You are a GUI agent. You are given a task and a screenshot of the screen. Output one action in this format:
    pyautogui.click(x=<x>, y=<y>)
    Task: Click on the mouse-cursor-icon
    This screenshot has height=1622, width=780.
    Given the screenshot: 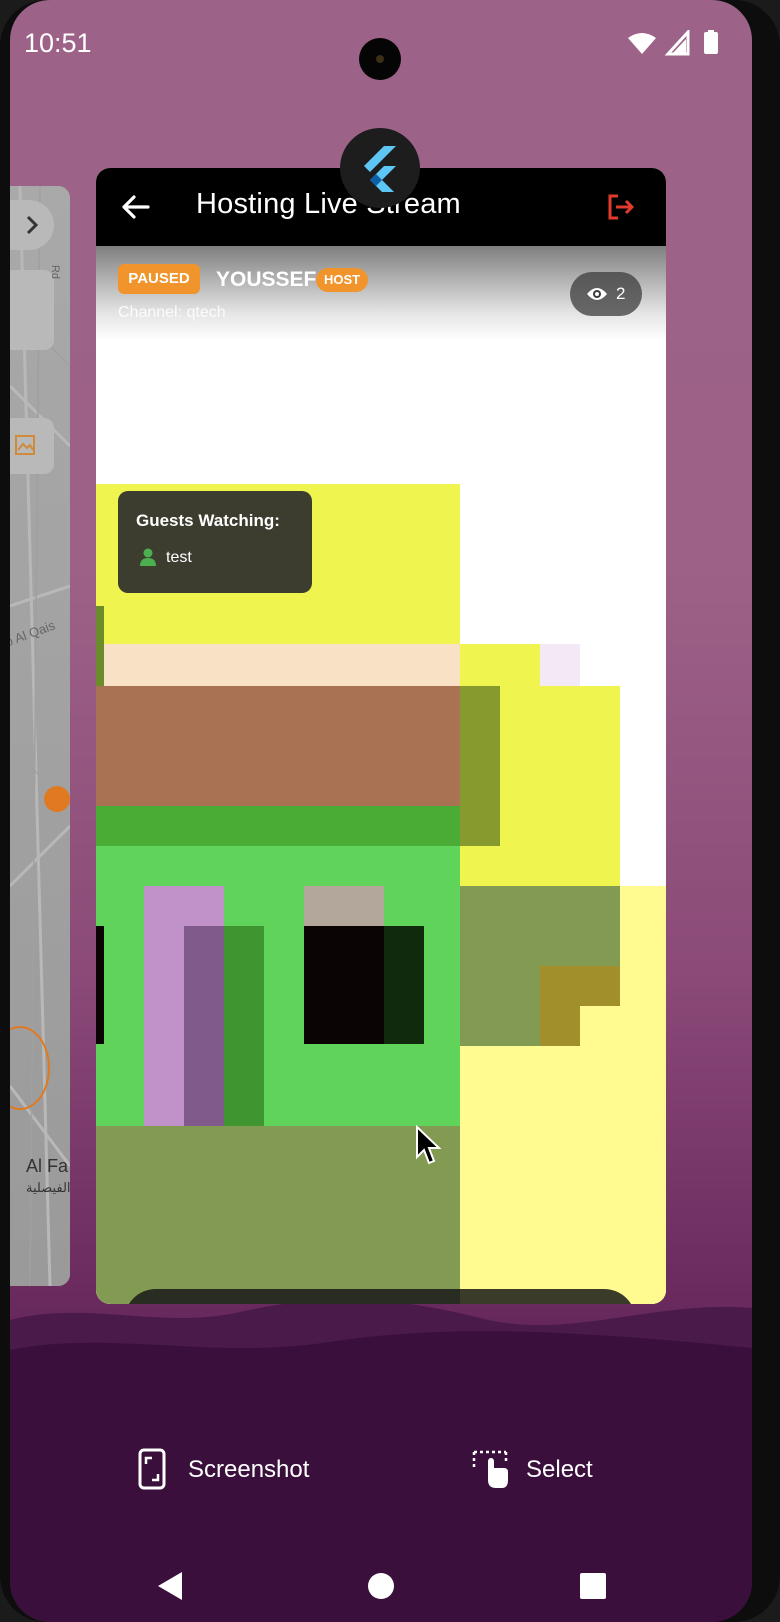 What is the action you would take?
    pyautogui.click(x=429, y=1145)
    